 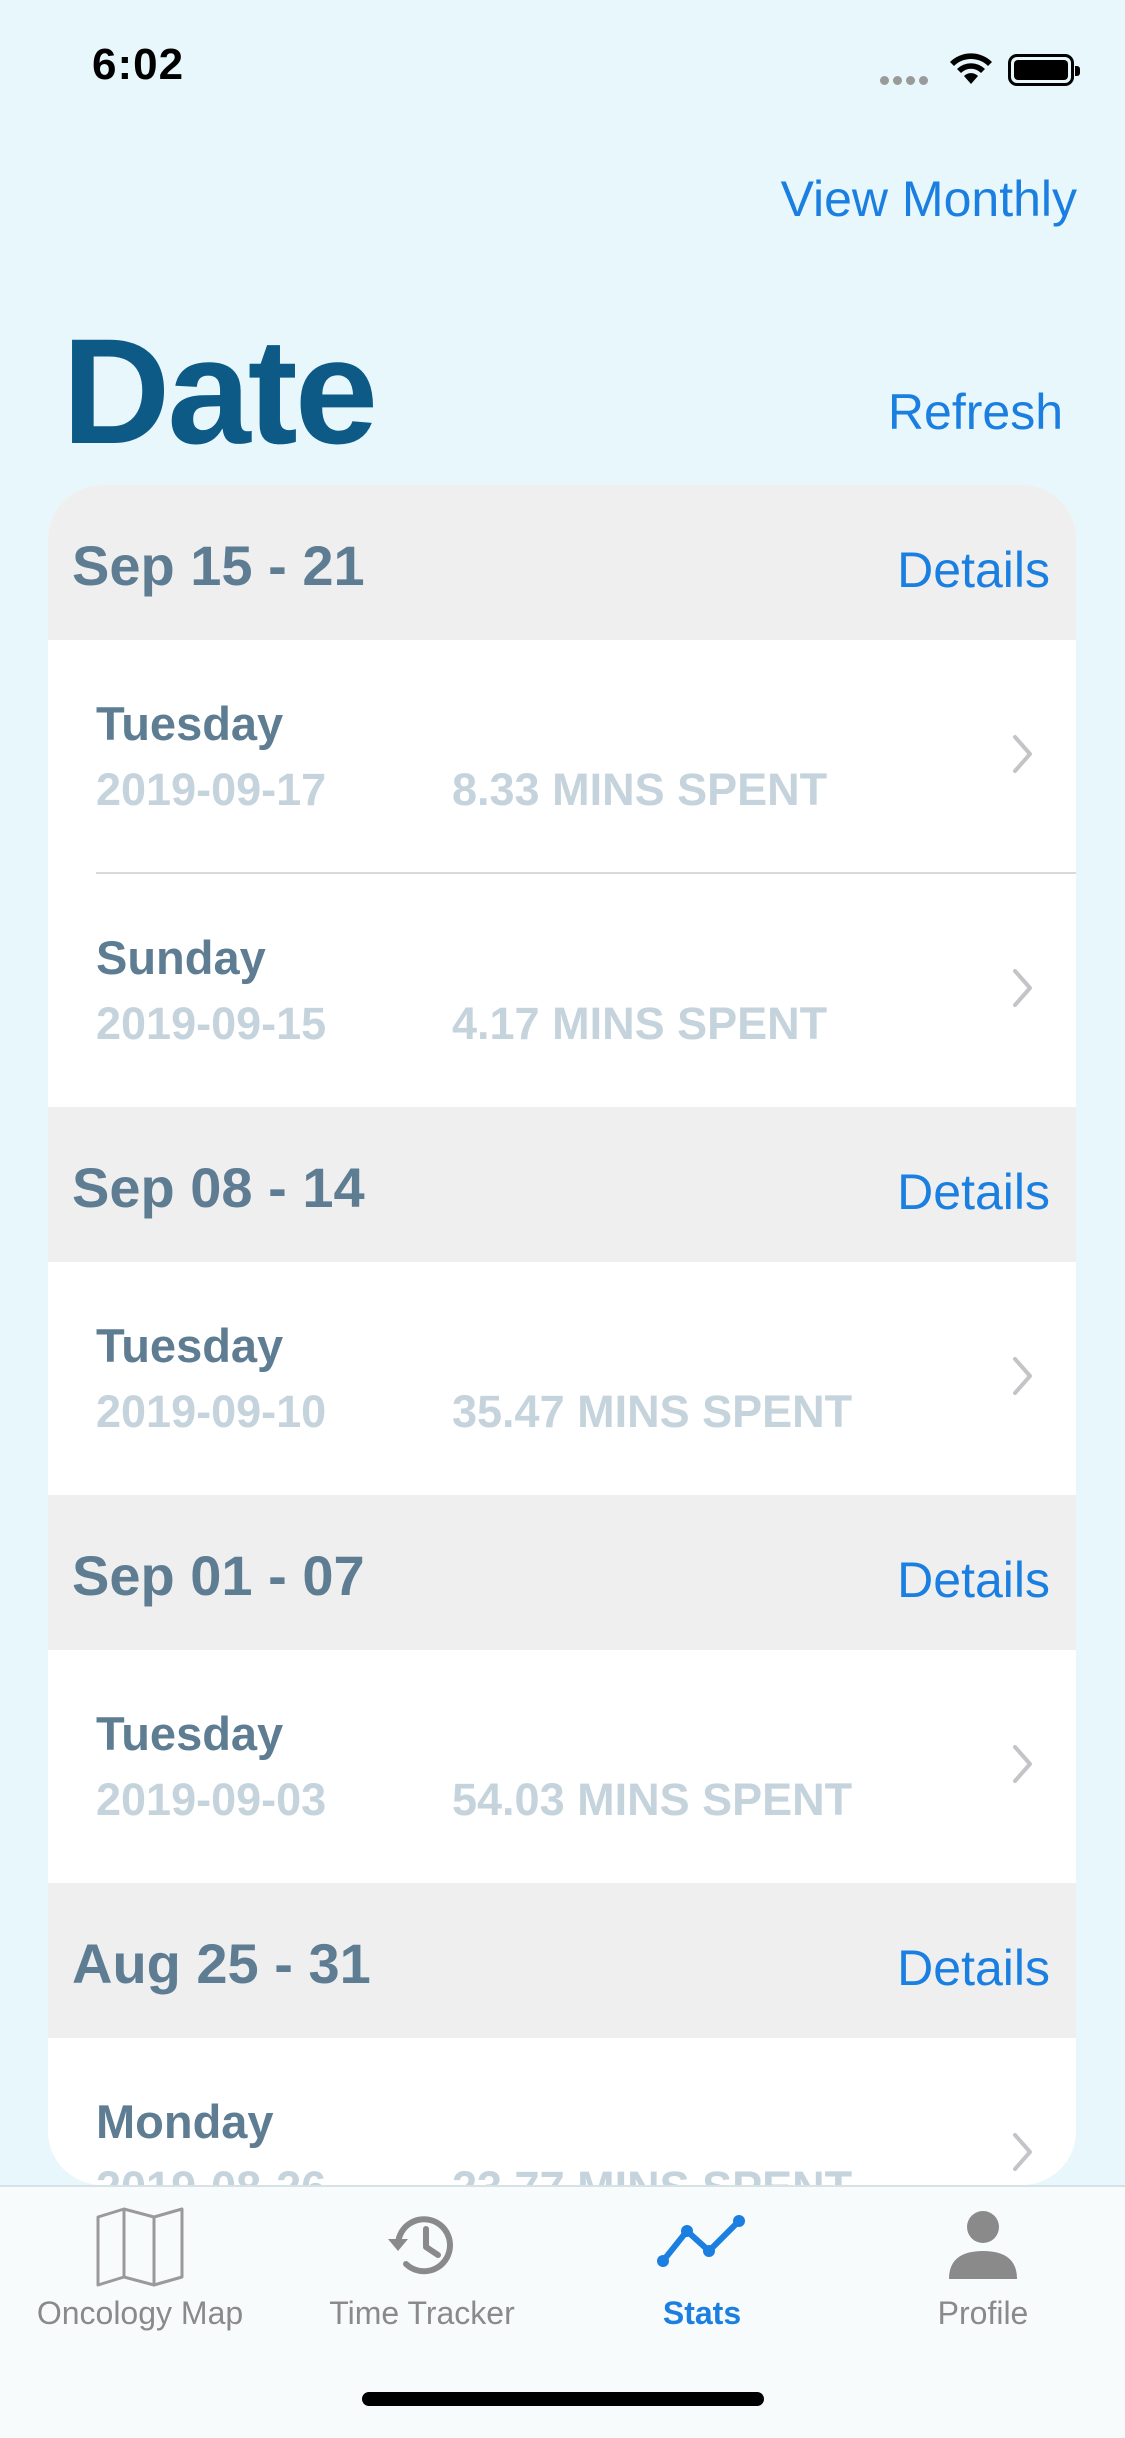 I want to click on section-title: Aug 25 - 31, so click(x=221, y=1963).